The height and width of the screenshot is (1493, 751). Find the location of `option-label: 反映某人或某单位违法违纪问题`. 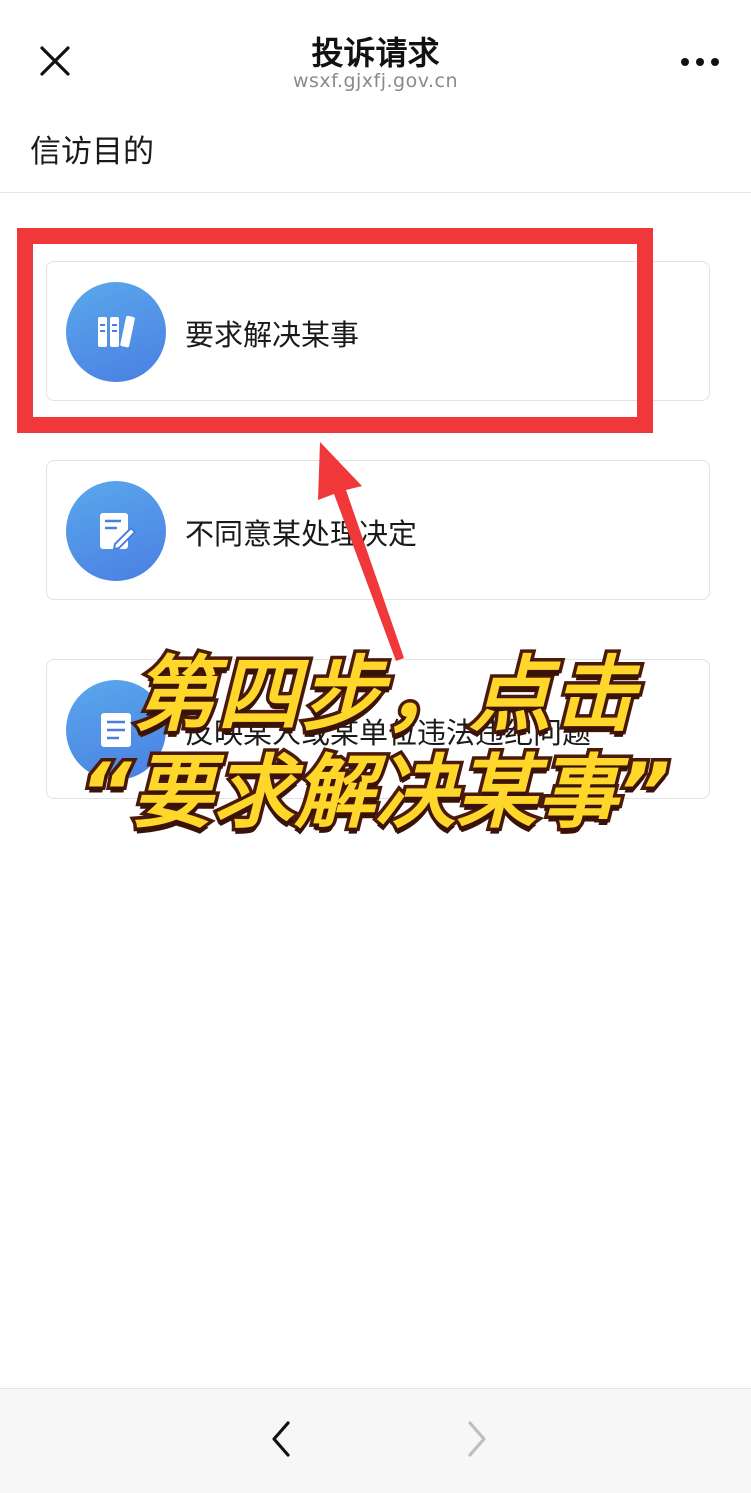

option-label: 反映某人或某单位违法违纪问题 is located at coordinates (388, 733).